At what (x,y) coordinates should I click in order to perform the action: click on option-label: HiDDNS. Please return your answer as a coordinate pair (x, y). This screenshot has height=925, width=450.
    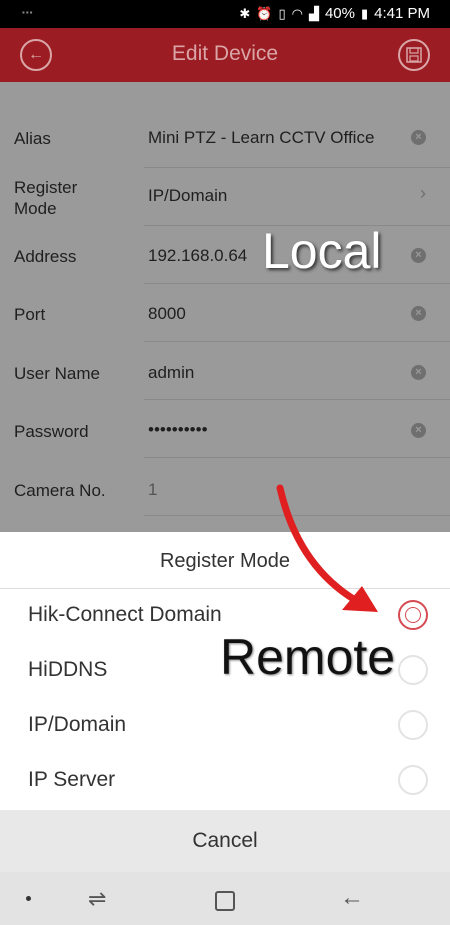
    Looking at the image, I should click on (68, 669).